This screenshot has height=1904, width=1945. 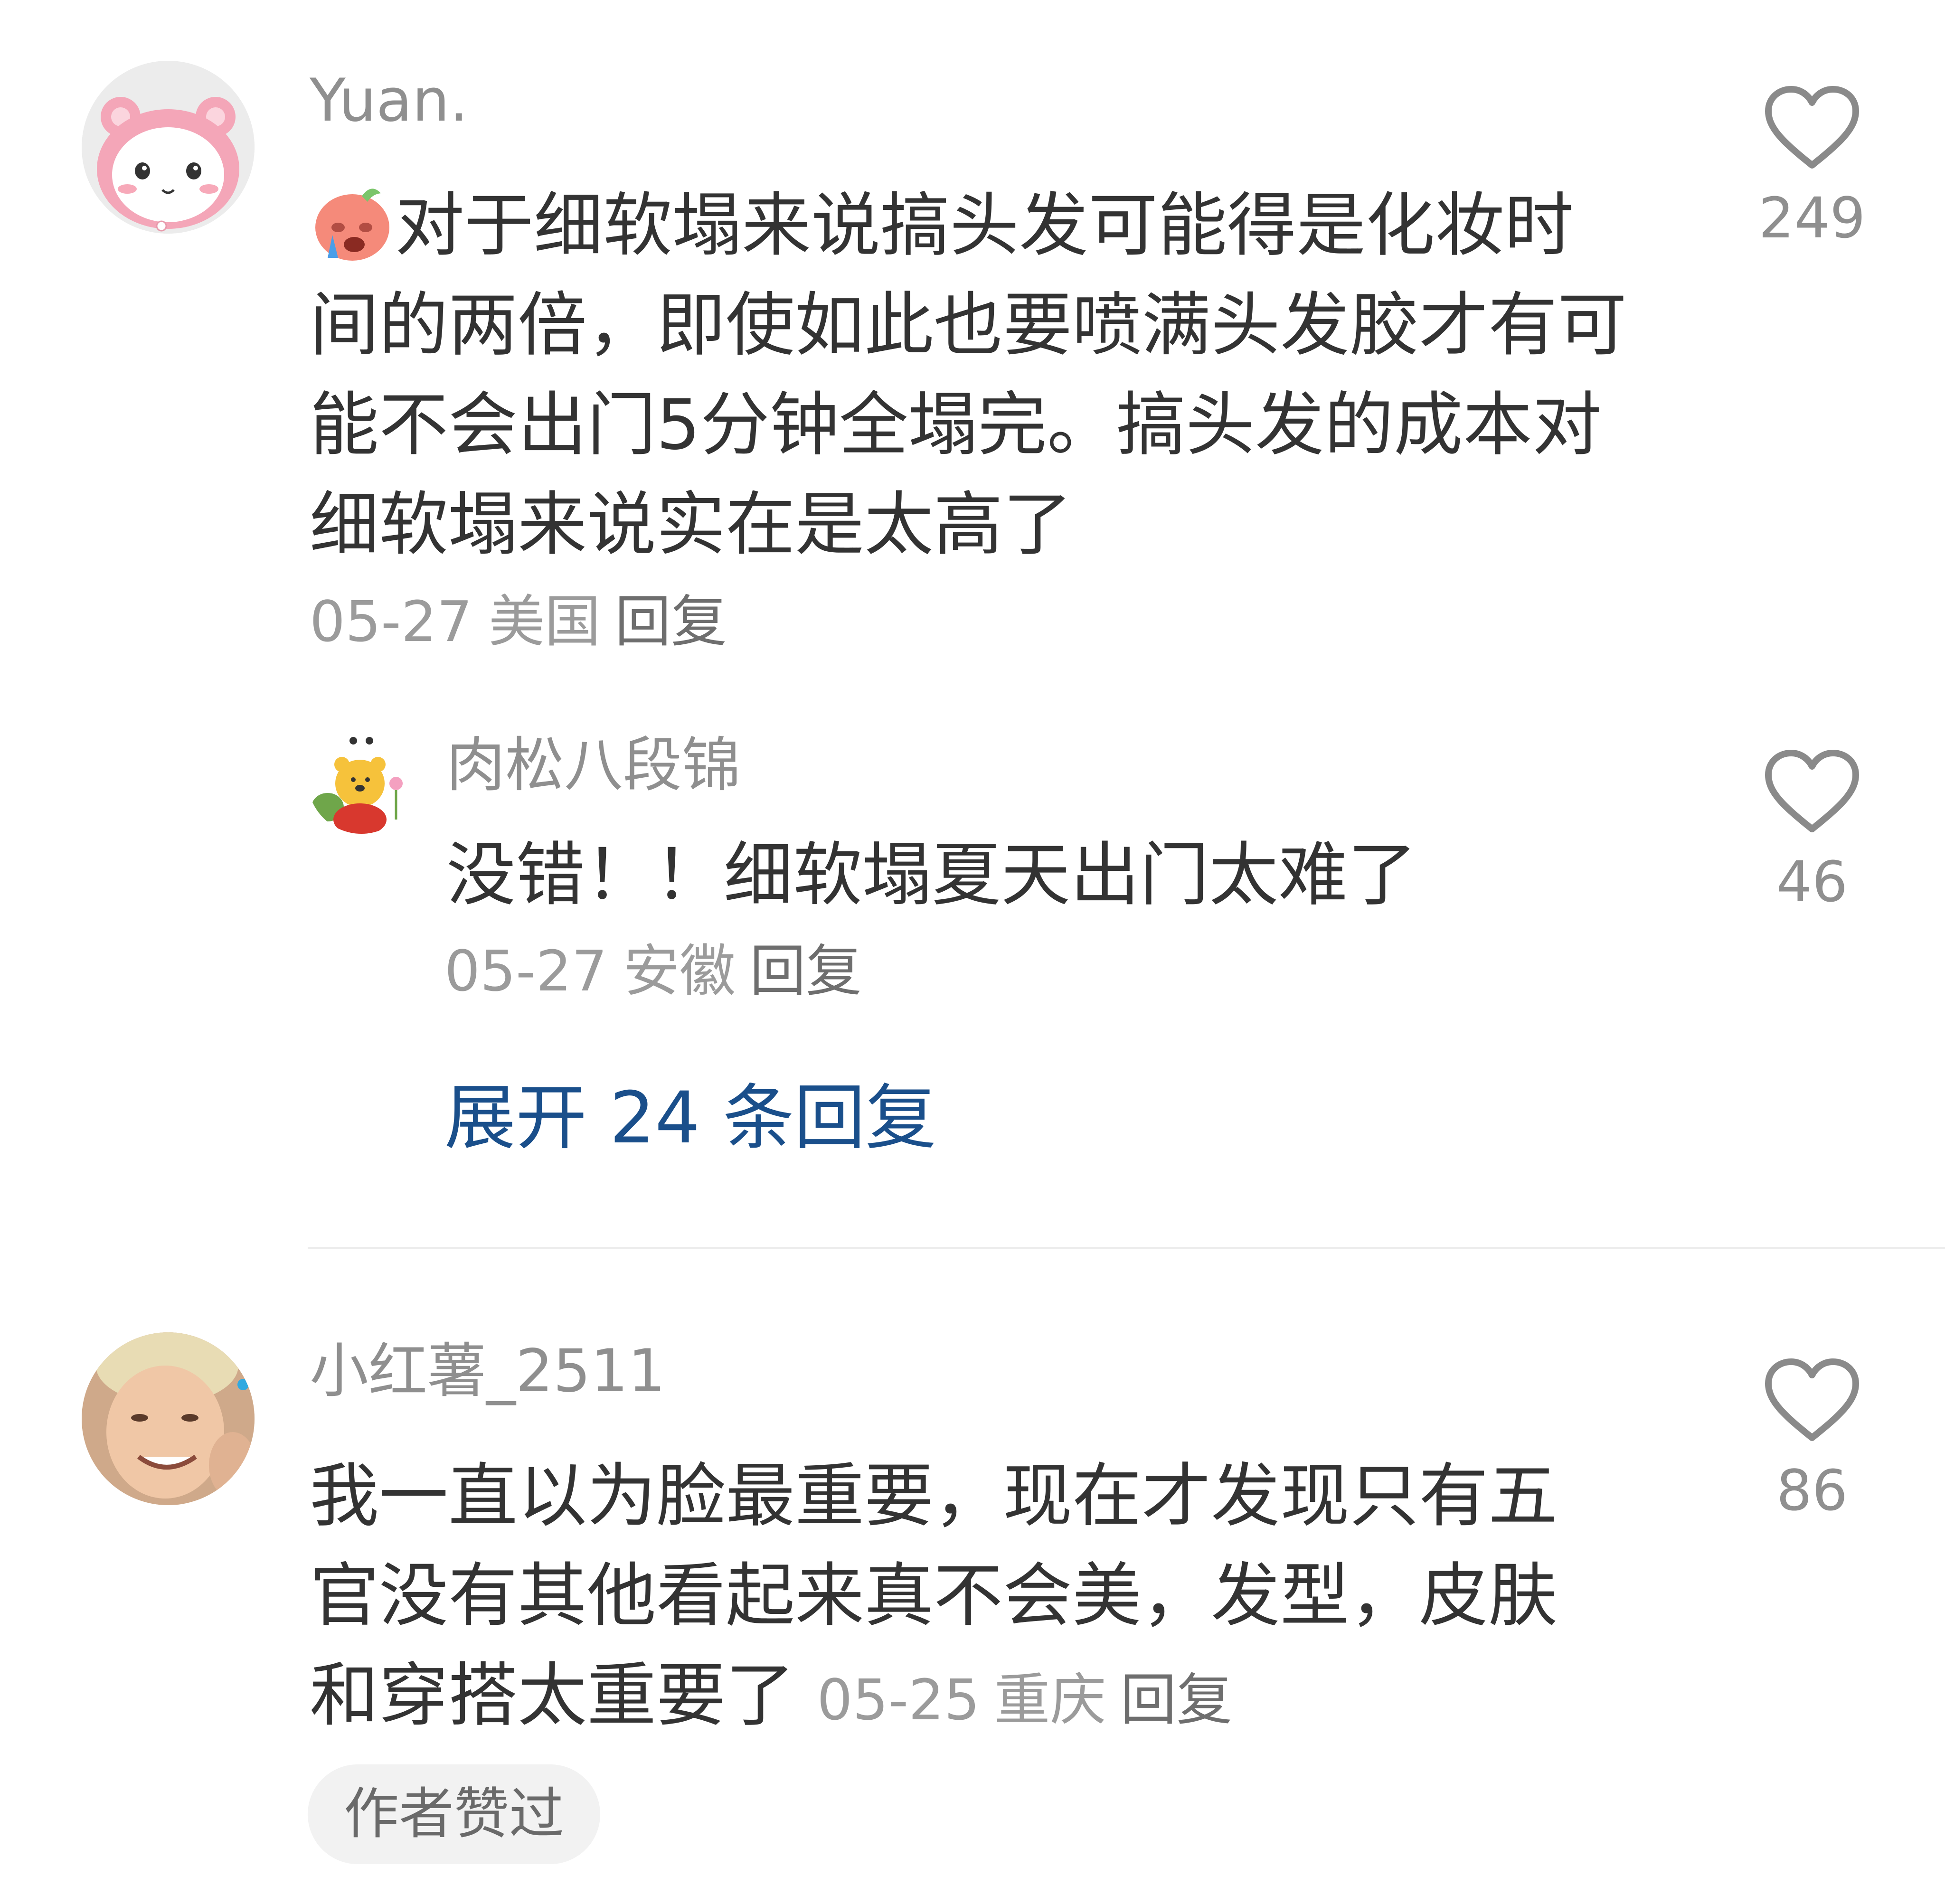 What do you see at coordinates (1812, 1490) in the screenshot?
I see `like-count: 86` at bounding box center [1812, 1490].